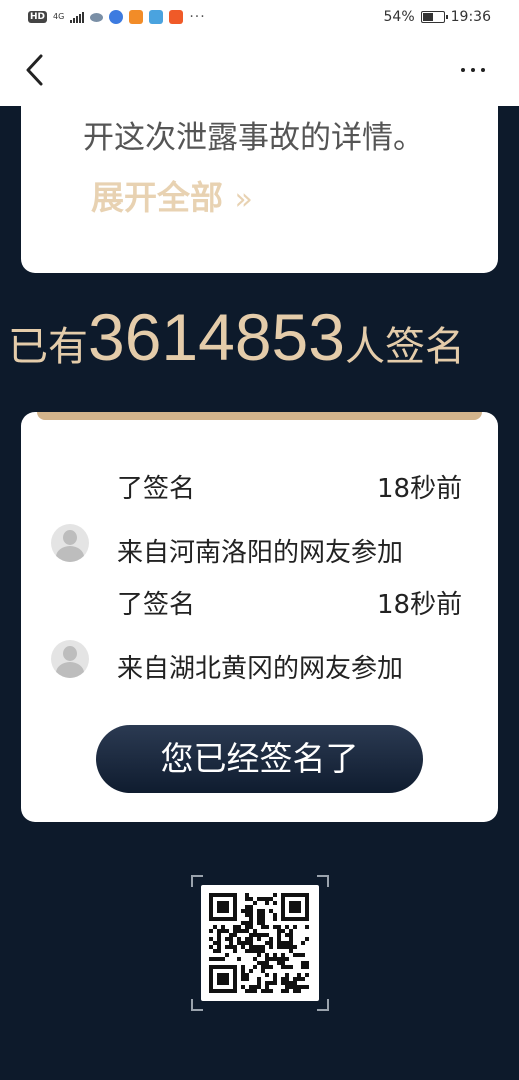  What do you see at coordinates (156, 17) in the screenshot?
I see `weather-app-icon` at bounding box center [156, 17].